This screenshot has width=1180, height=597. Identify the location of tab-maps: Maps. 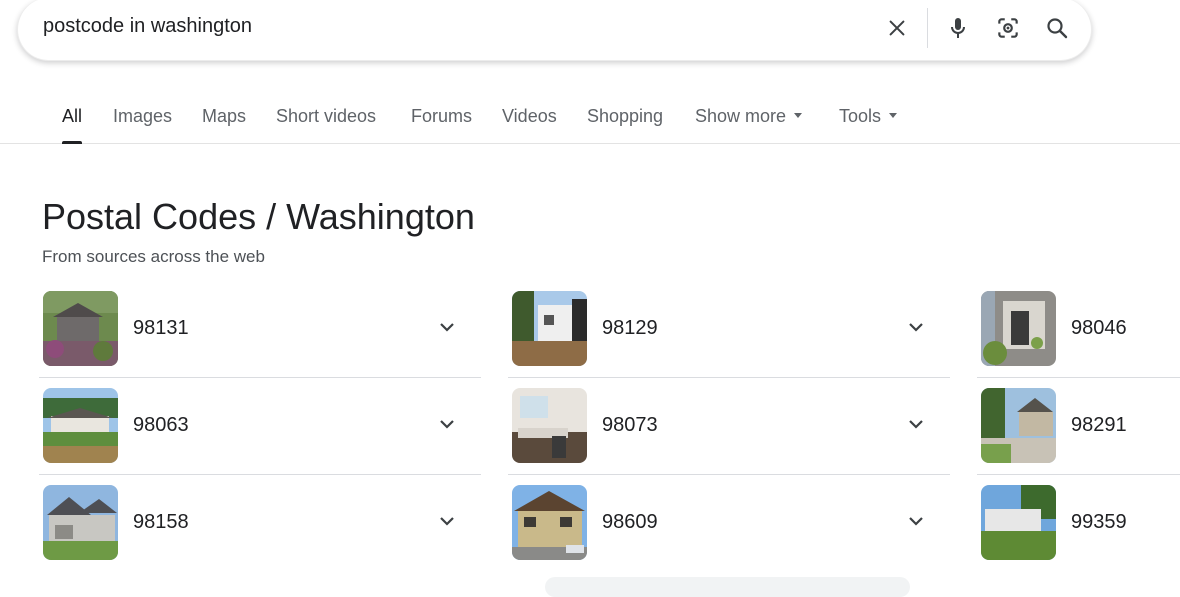
(224, 116).